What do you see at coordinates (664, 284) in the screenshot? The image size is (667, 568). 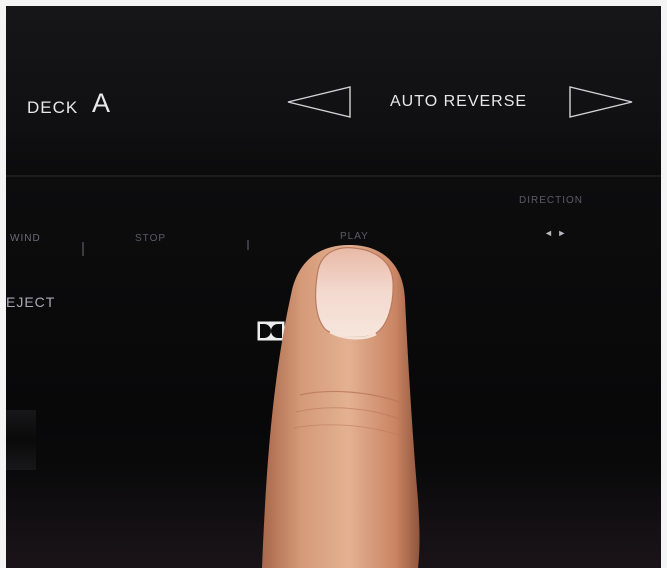 I see `photo-border-right` at bounding box center [664, 284].